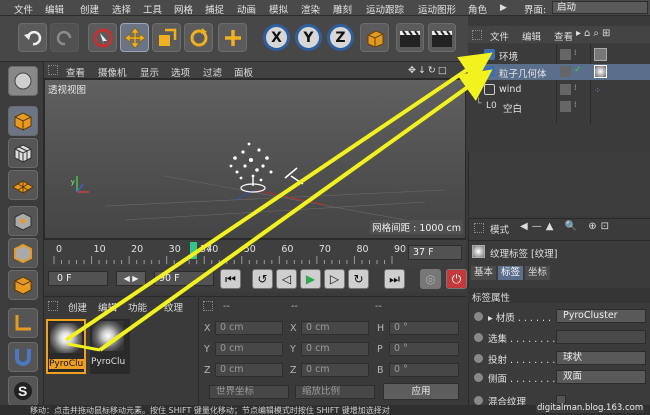 This screenshot has height=415, width=650. What do you see at coordinates (597, 90) in the screenshot?
I see `tag-dots-icon: ⁘` at bounding box center [597, 90].